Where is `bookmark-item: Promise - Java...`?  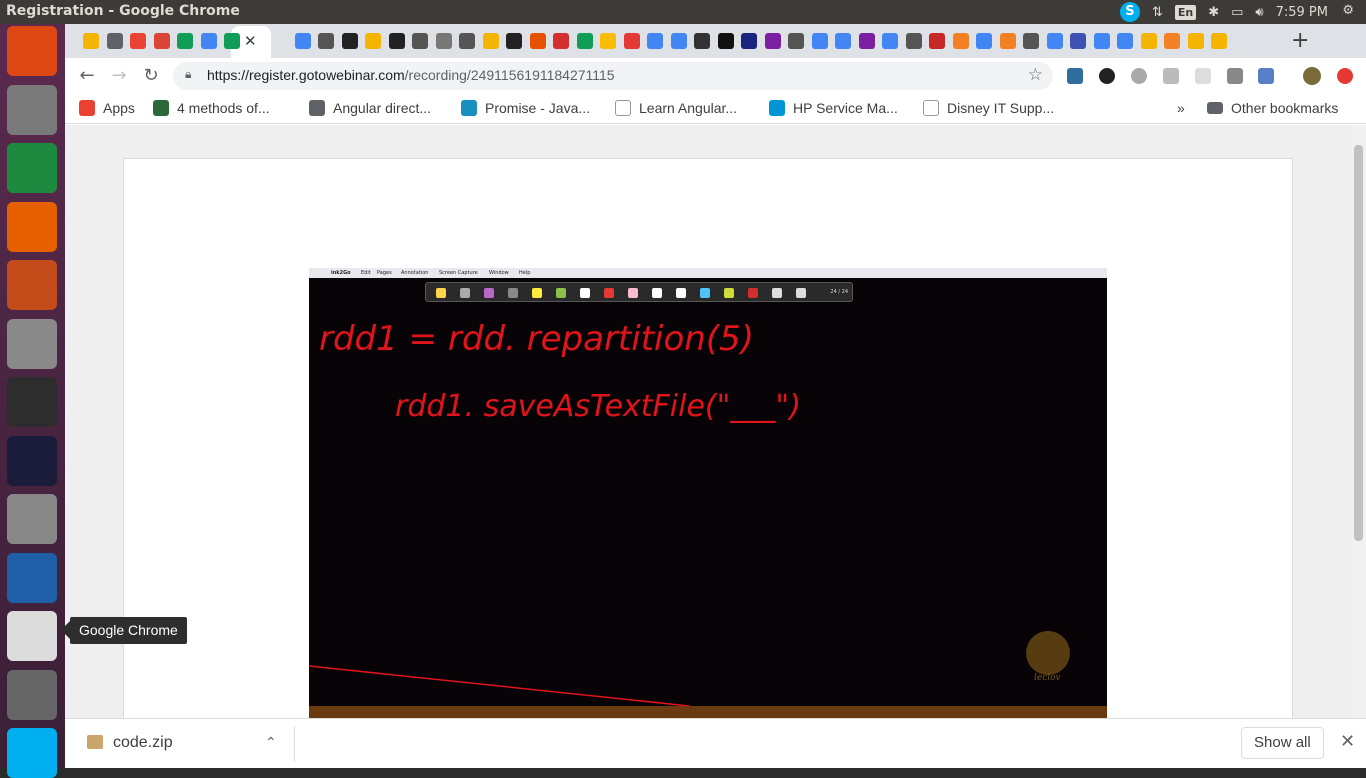 bookmark-item: Promise - Java... is located at coordinates (525, 108).